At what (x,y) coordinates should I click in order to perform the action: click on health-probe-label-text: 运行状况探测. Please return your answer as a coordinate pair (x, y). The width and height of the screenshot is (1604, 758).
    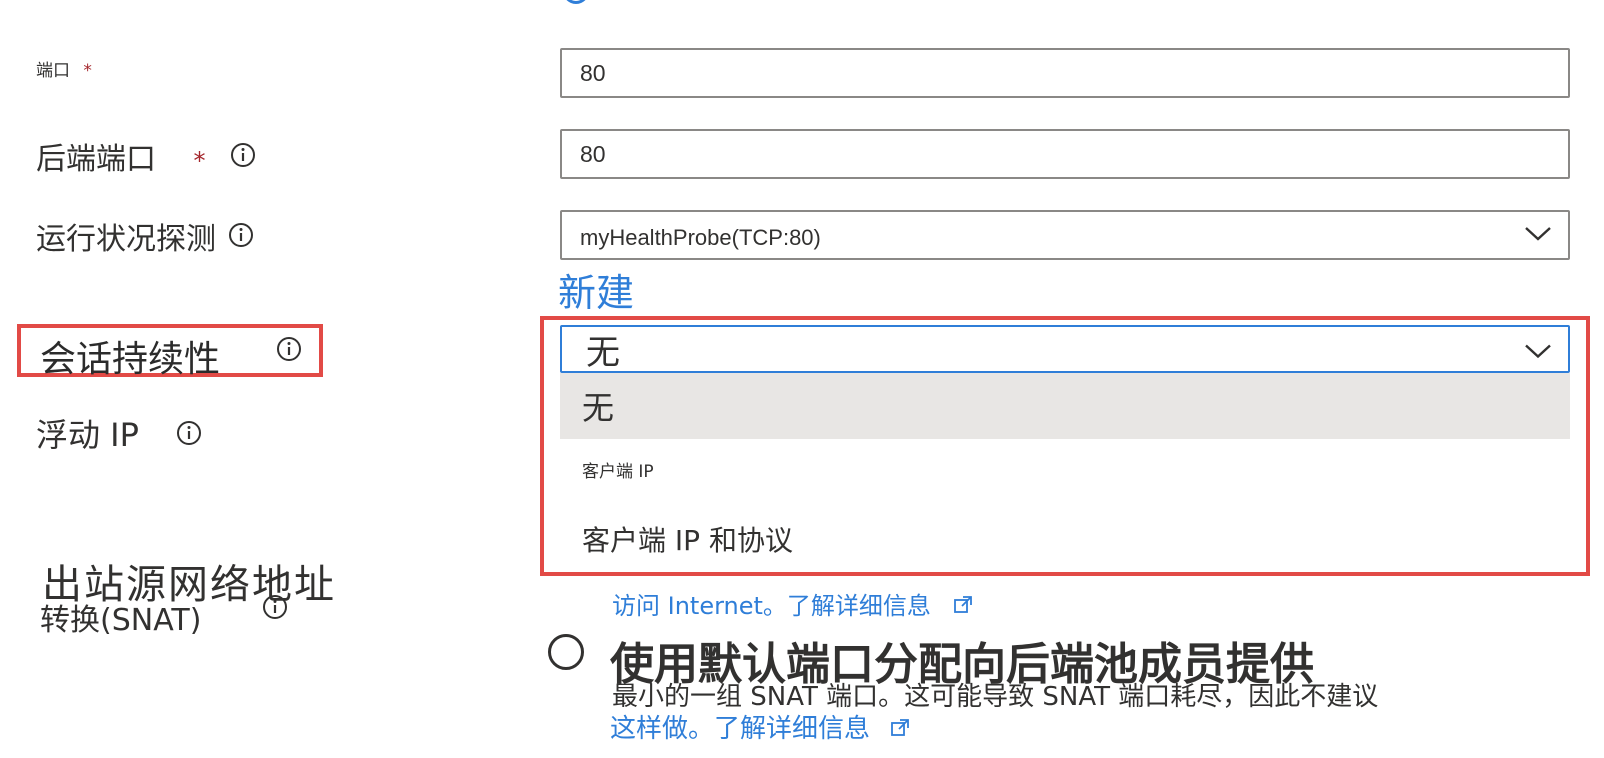
    Looking at the image, I should click on (126, 239).